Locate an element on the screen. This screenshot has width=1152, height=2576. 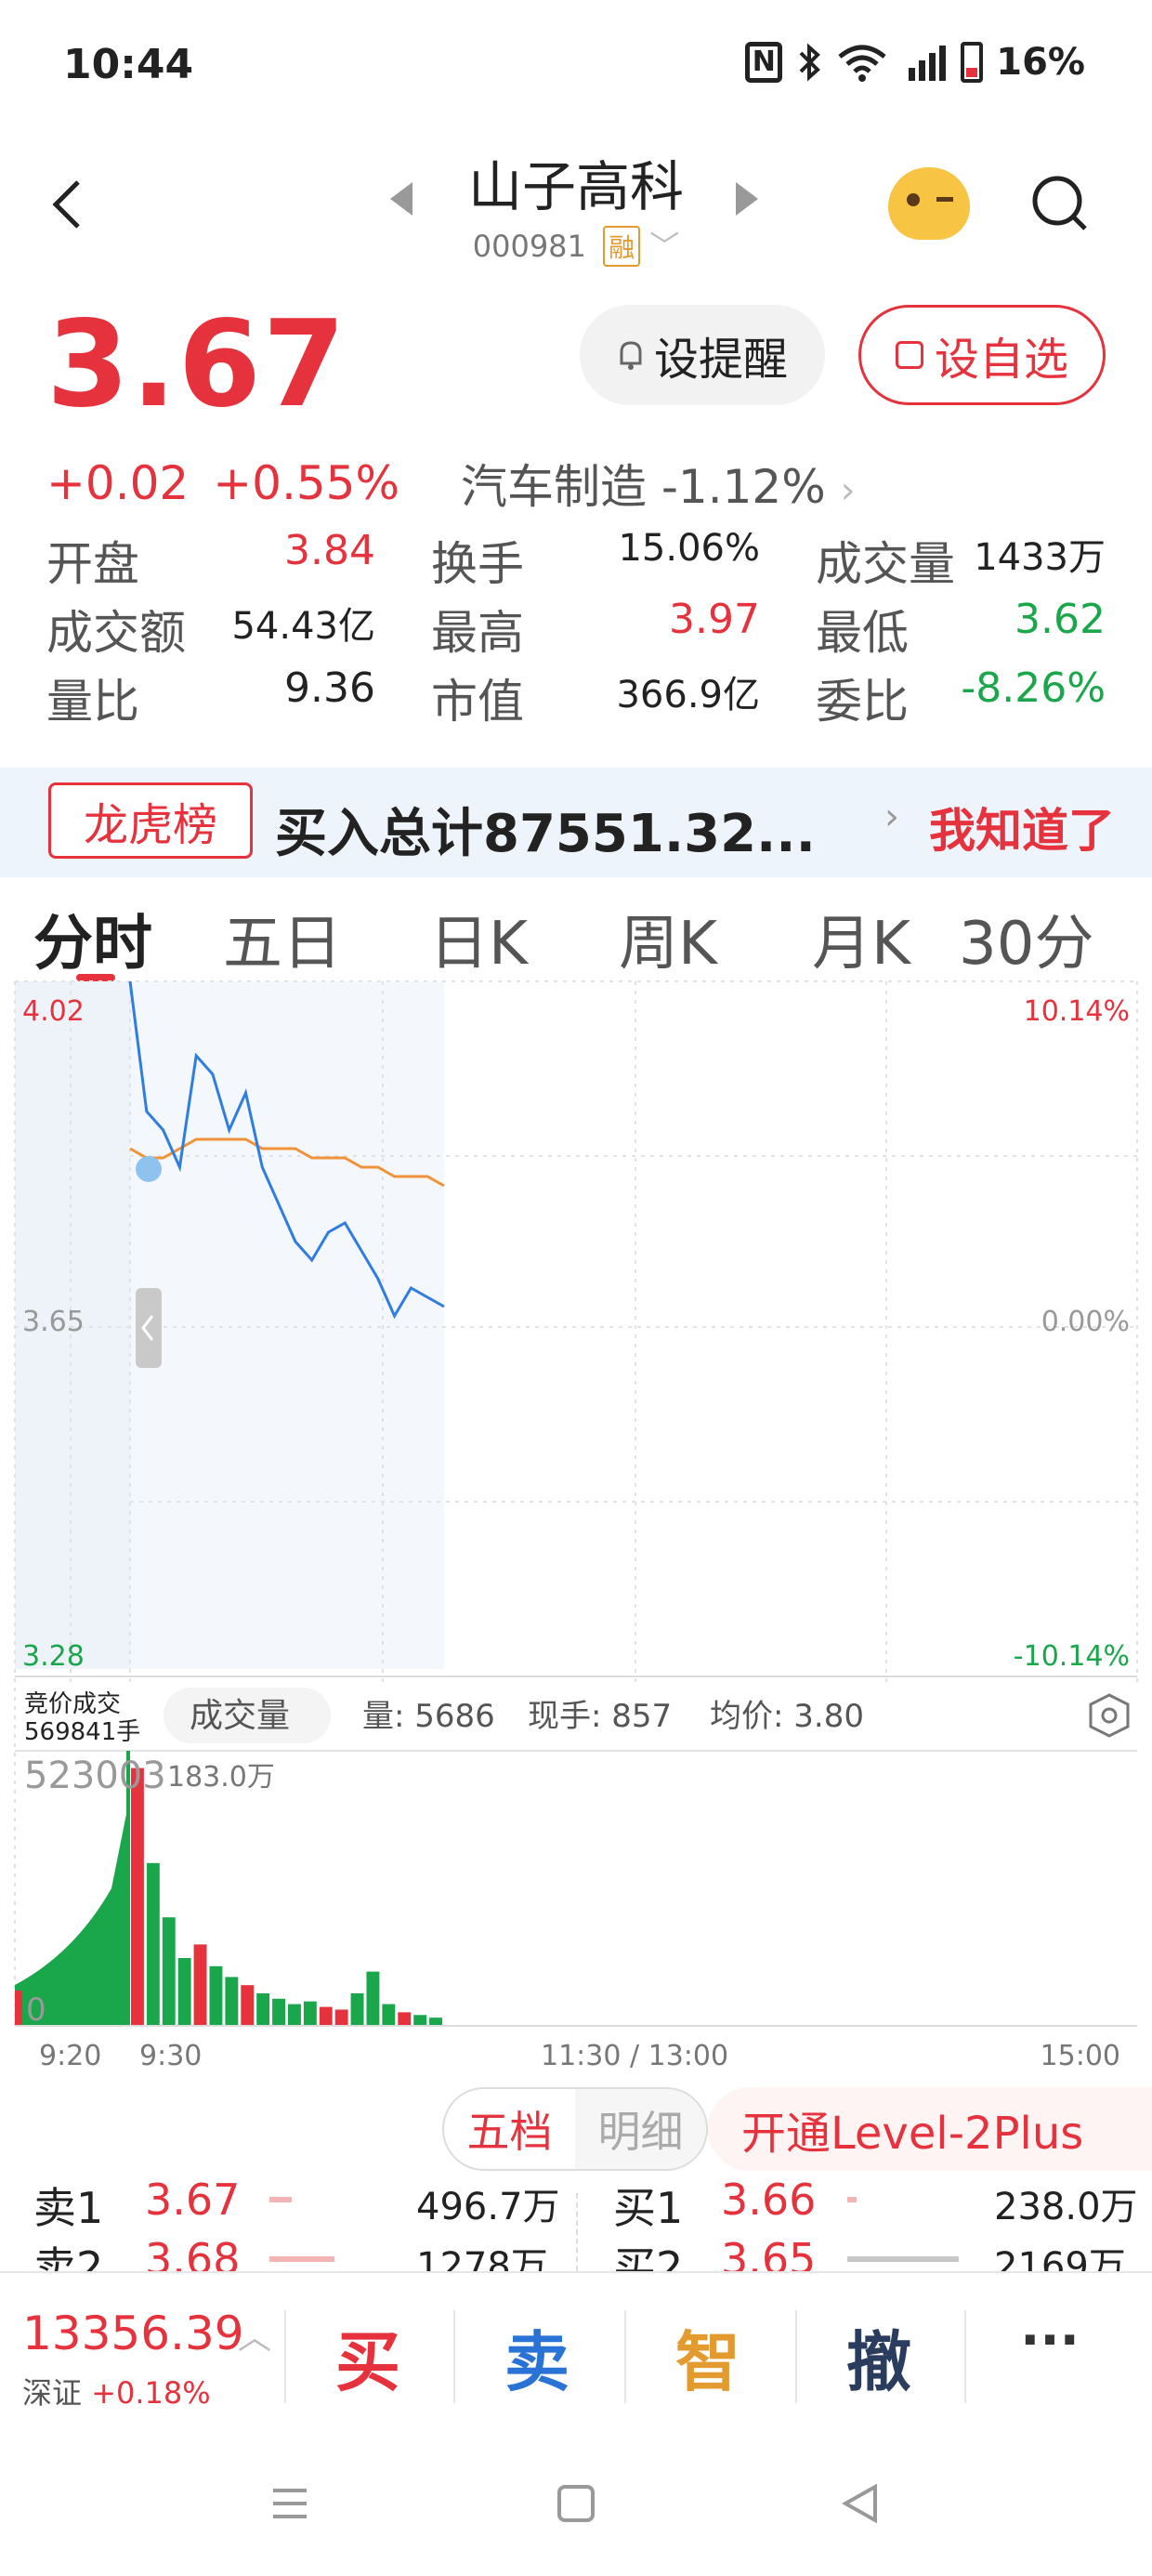
buy1-bar is located at coordinates (852, 2199).